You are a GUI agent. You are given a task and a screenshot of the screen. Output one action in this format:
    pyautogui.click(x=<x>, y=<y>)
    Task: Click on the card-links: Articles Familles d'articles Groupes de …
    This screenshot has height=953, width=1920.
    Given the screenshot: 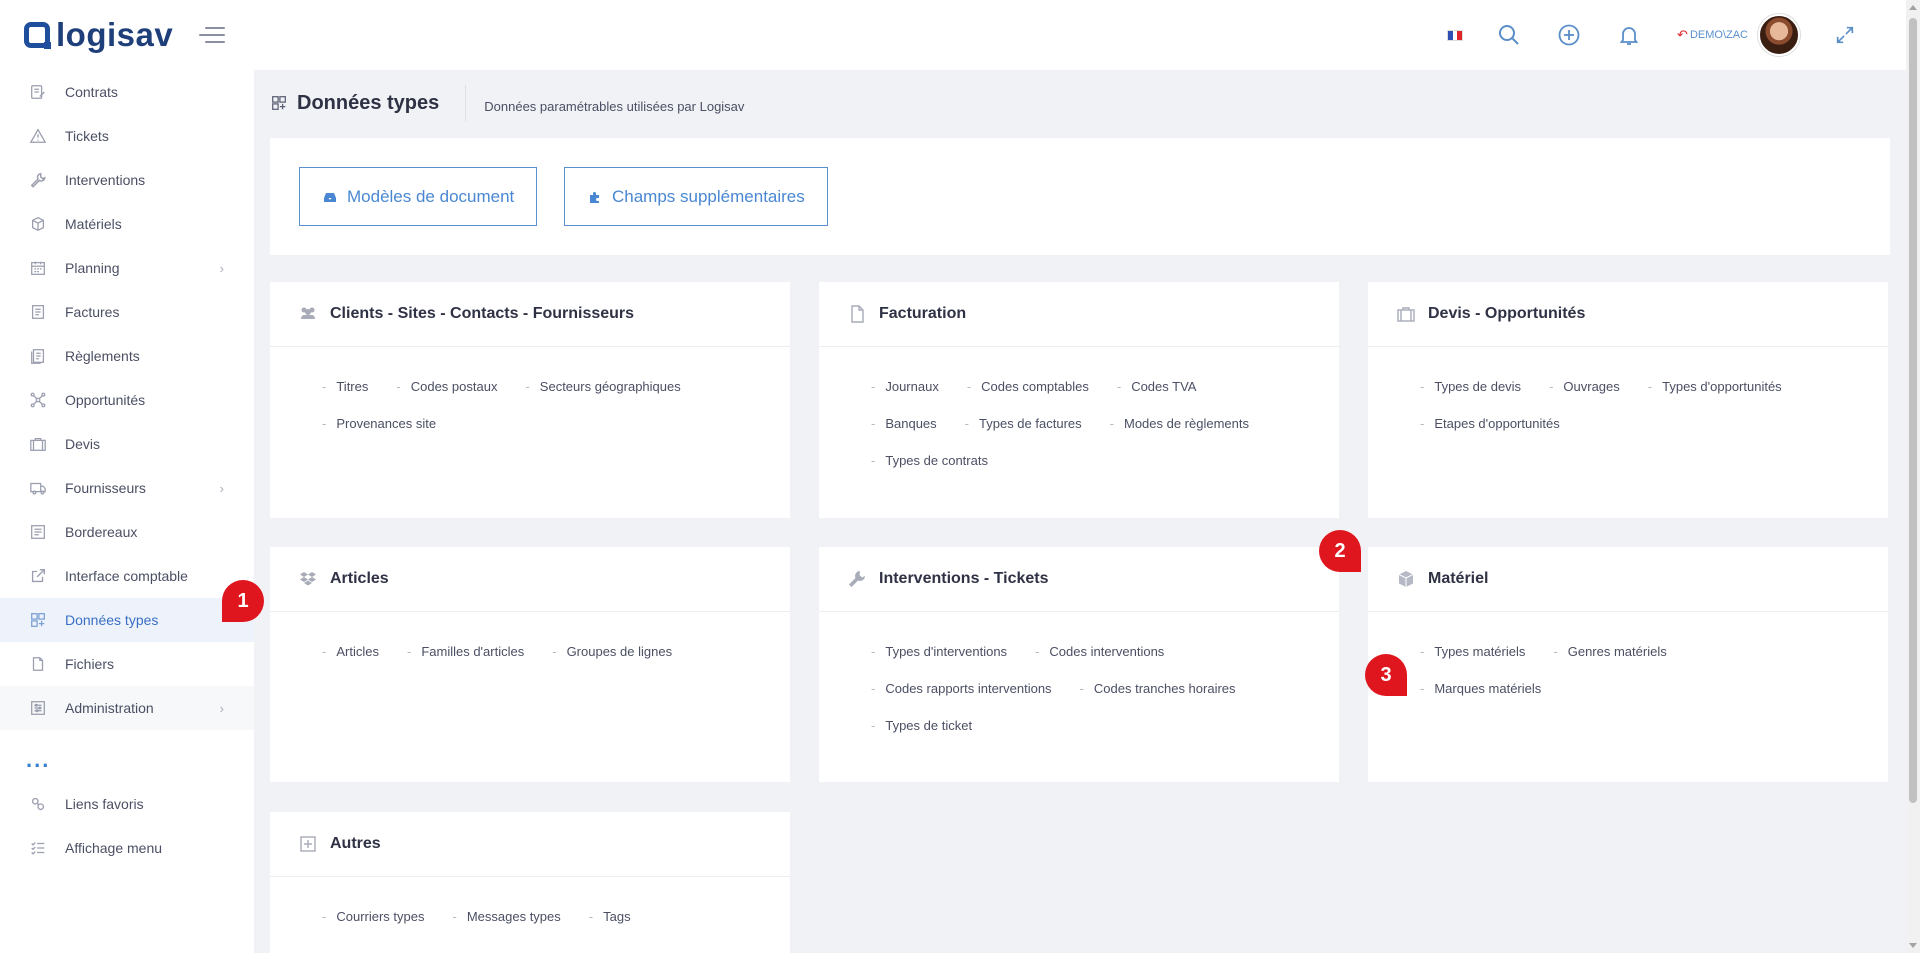 What is the action you would take?
    pyautogui.click(x=505, y=647)
    